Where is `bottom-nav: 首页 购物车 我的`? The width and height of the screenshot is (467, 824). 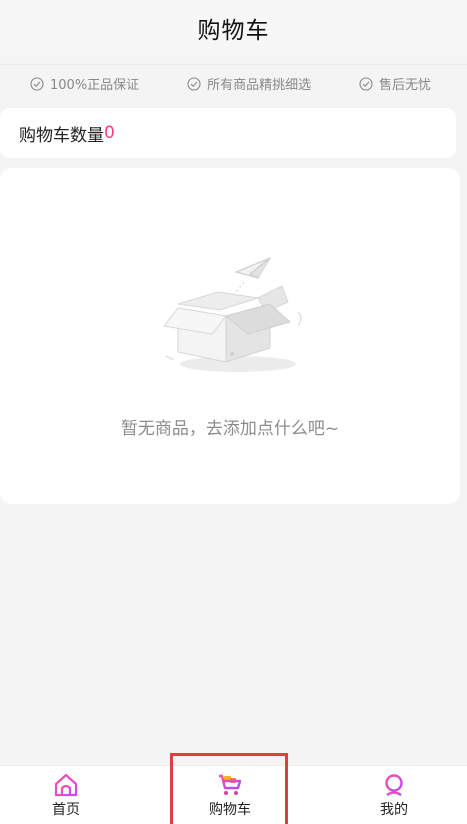 bottom-nav: 首页 购物车 我的 is located at coordinates (233, 794).